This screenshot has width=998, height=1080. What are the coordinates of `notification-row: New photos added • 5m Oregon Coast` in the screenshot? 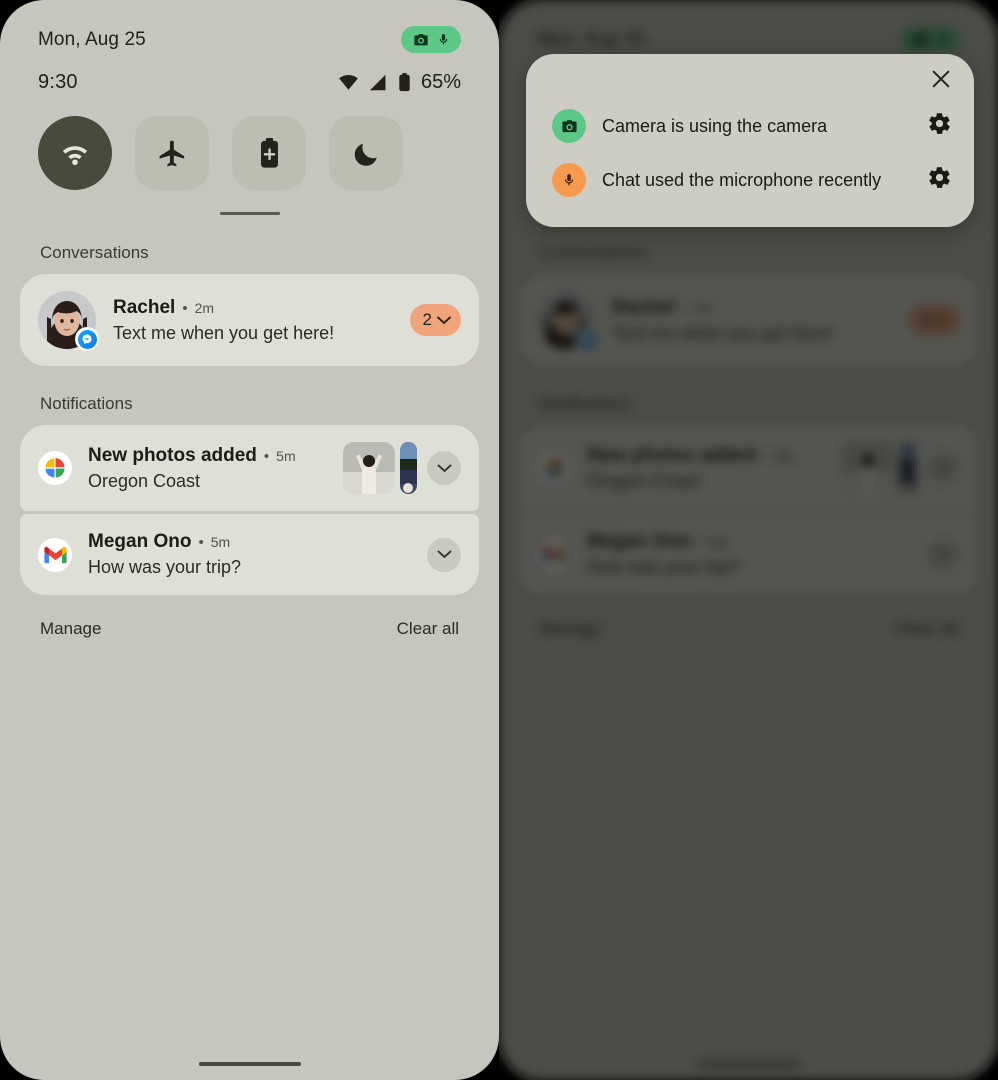 It's located at (249, 468).